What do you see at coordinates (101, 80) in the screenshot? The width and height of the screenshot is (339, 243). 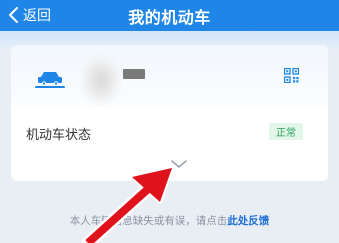 I see `license-plate-blurred` at bounding box center [101, 80].